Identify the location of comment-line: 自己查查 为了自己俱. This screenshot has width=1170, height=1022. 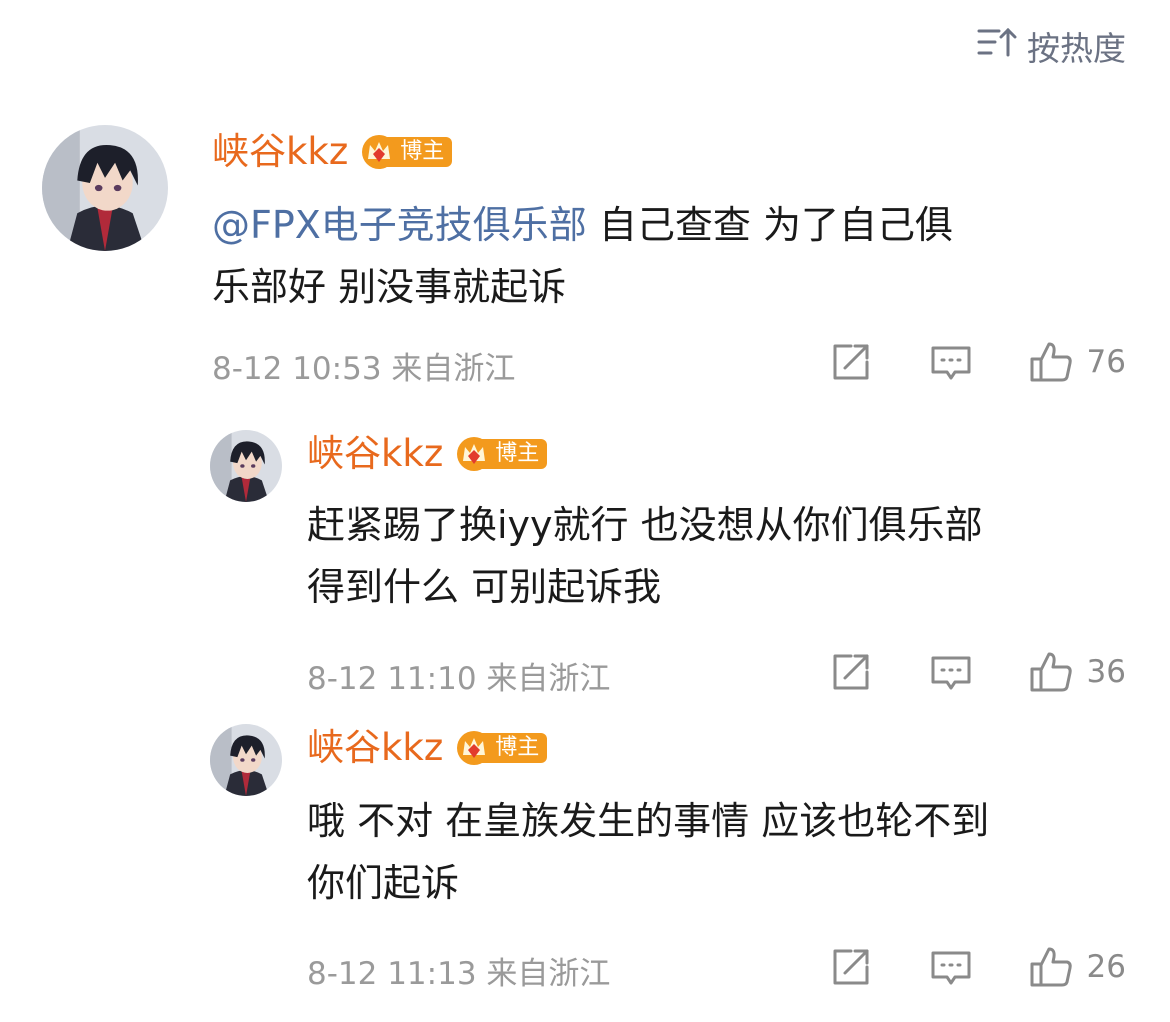
(775, 225).